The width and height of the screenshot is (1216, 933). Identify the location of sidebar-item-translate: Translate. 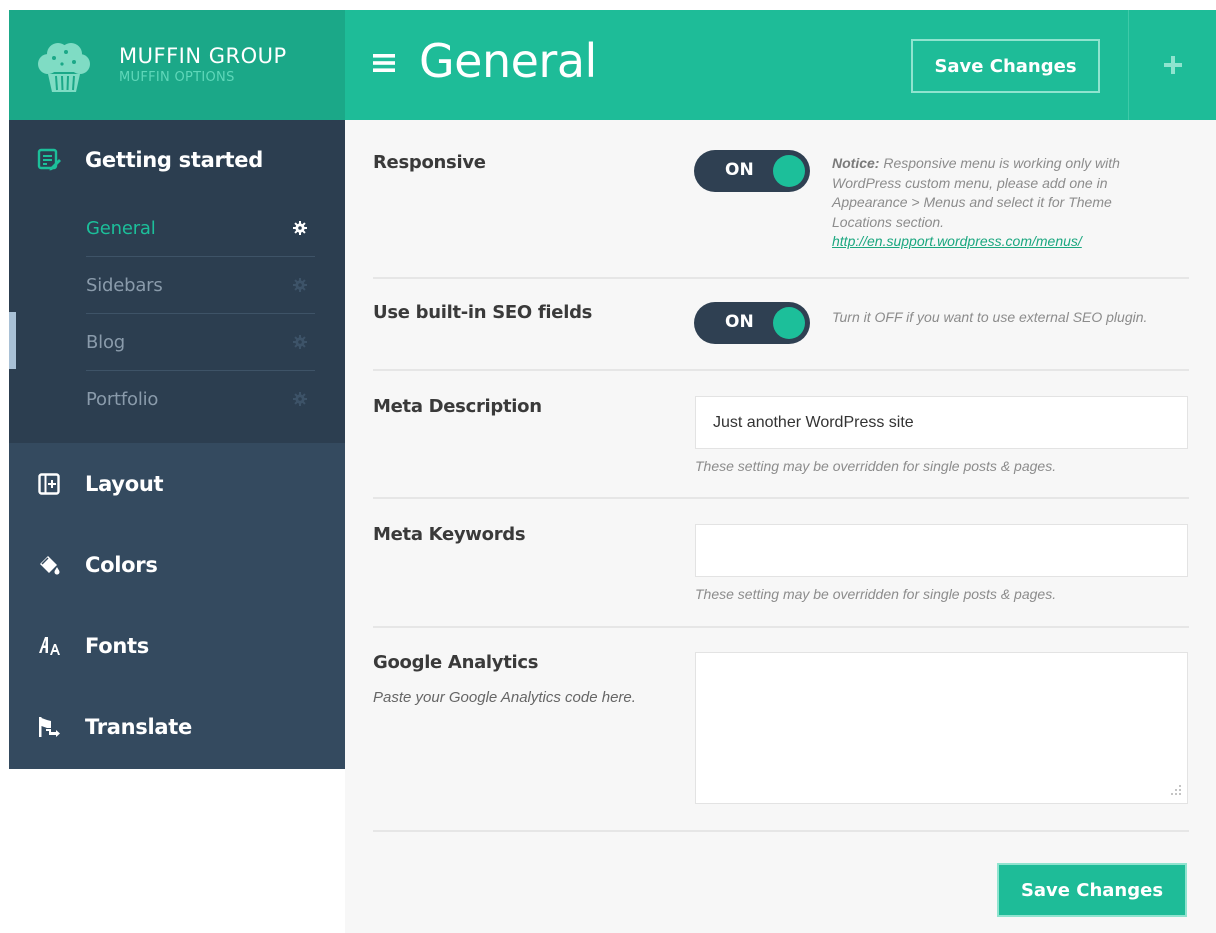
(177, 726).